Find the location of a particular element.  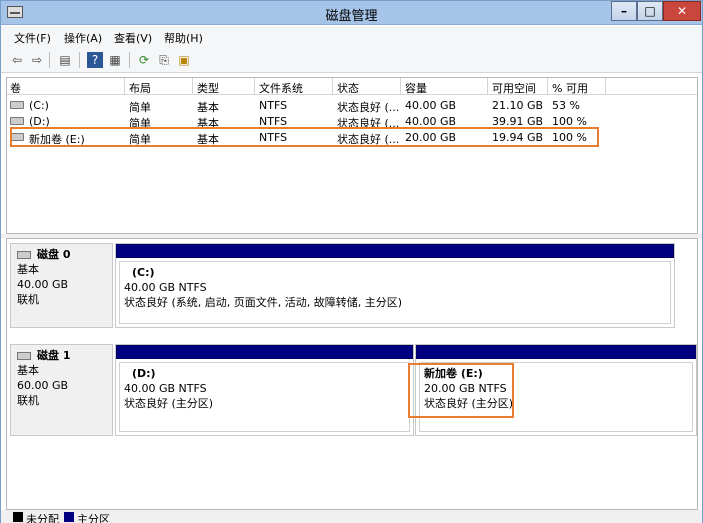

legend-swatch-primary is located at coordinates (69, 517).